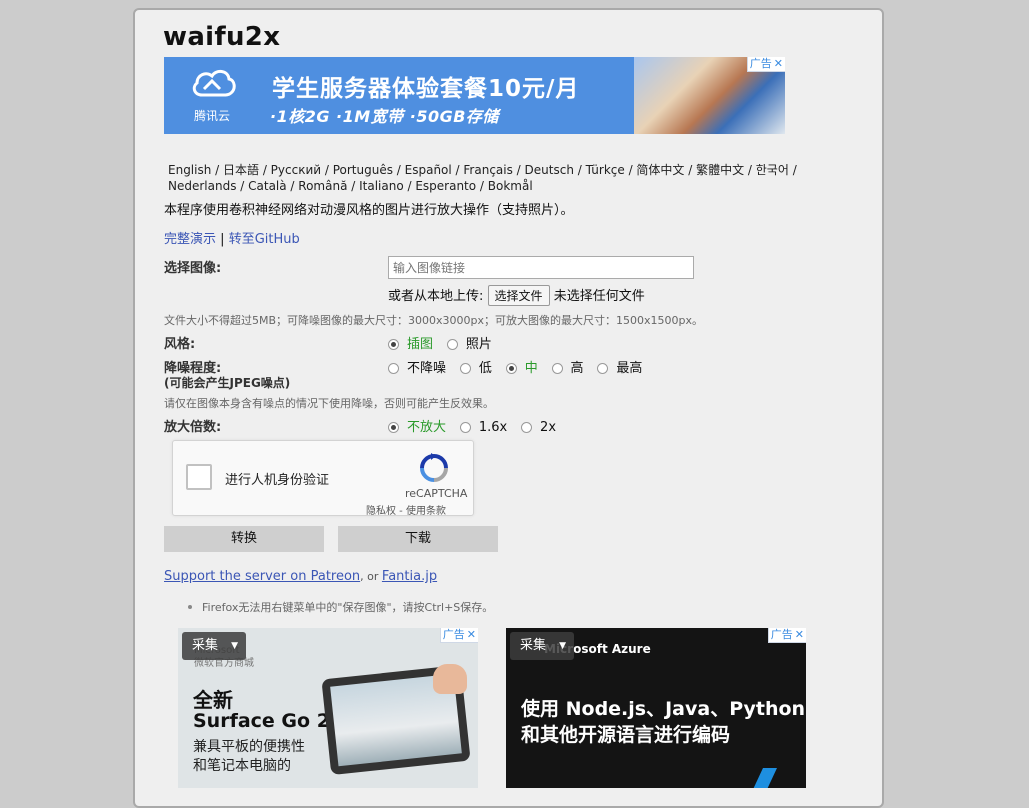  What do you see at coordinates (393, 427) in the screenshot?
I see `scale-radio-none` at bounding box center [393, 427].